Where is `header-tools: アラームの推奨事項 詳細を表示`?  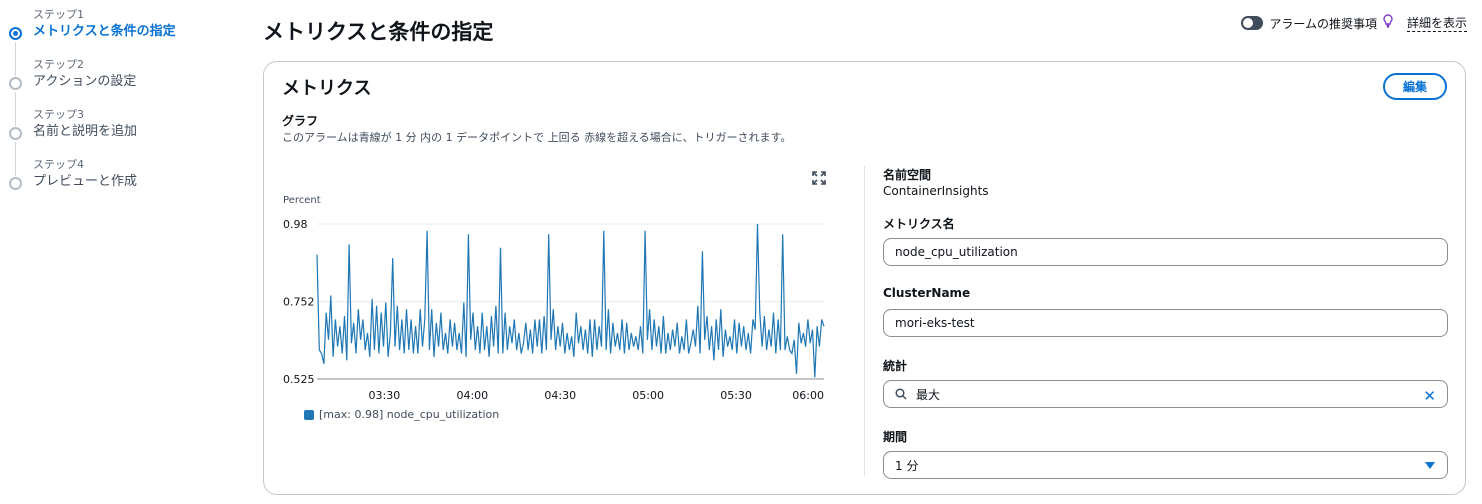 header-tools: アラームの推奨事項 詳細を表示 is located at coordinates (1354, 23).